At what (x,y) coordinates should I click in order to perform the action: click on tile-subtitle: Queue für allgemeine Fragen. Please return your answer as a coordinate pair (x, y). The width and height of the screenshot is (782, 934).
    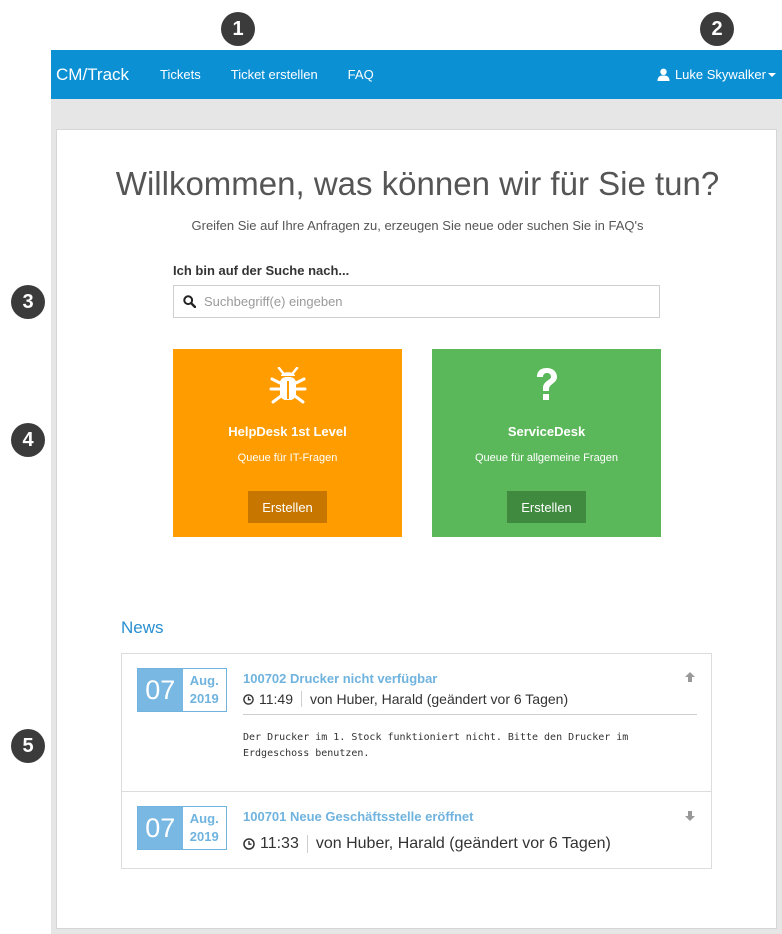
    Looking at the image, I should click on (546, 458).